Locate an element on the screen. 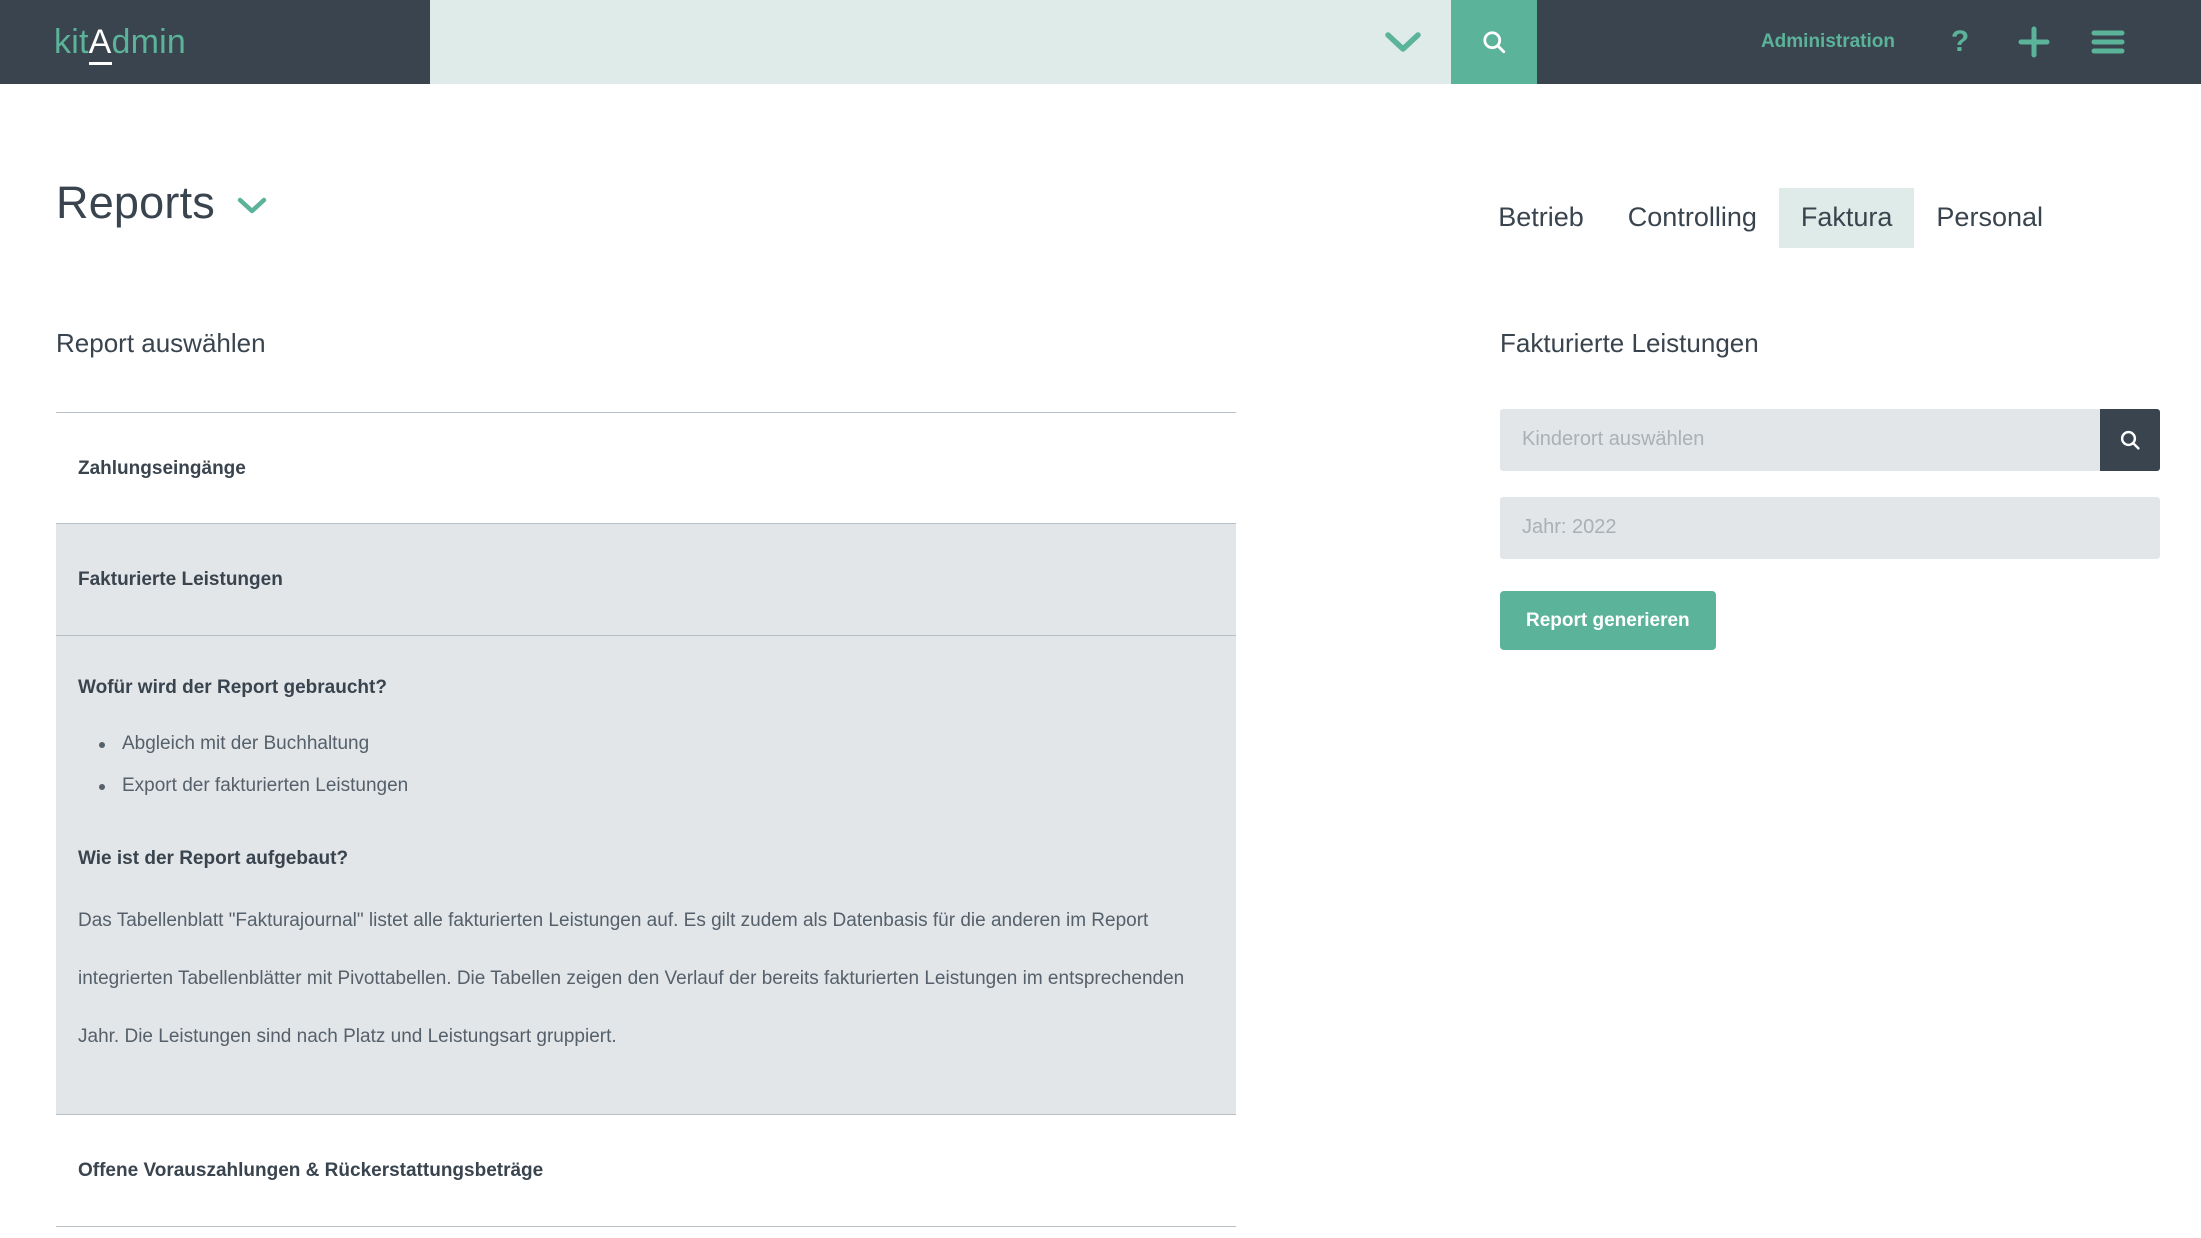  global-search-dropdown-toggle is located at coordinates (1402, 42).